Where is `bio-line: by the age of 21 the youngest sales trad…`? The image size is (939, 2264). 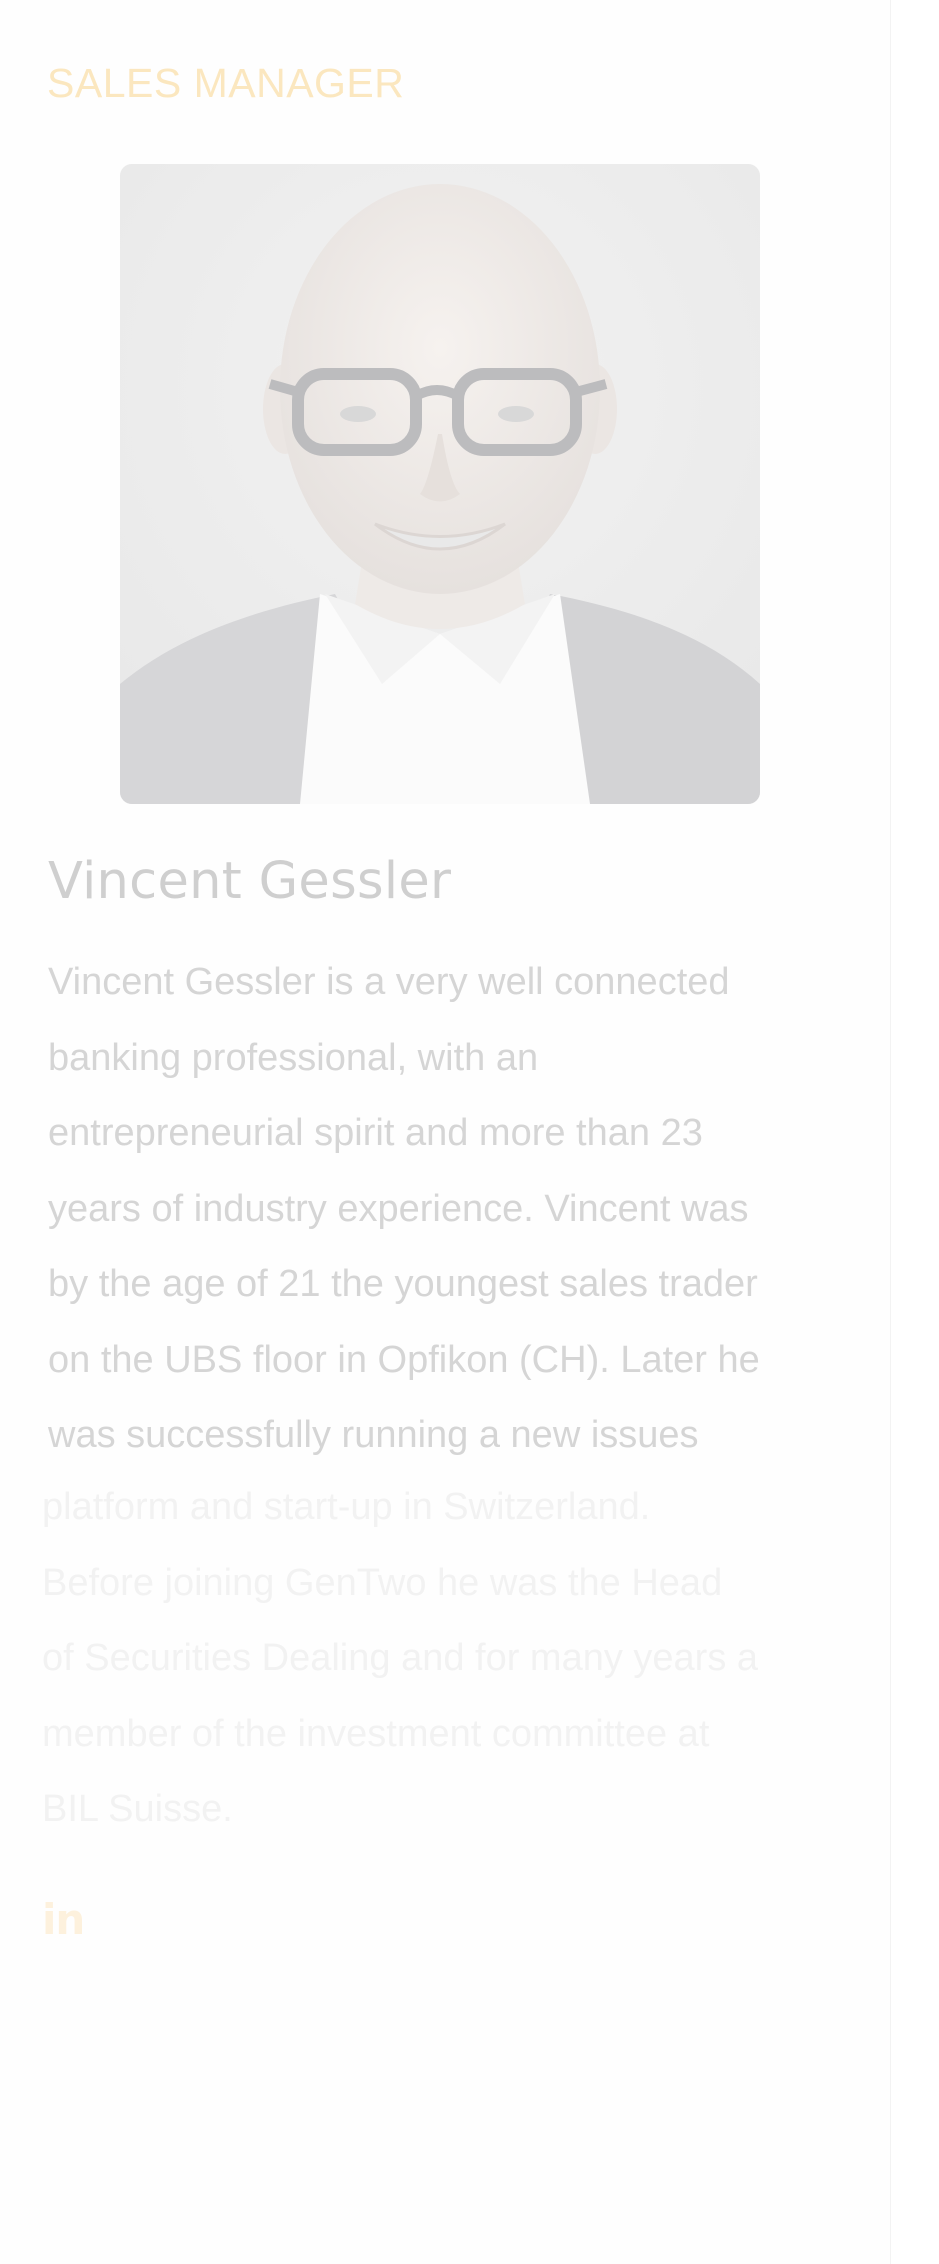
bio-line: by the age of 21 the youngest sales trad… is located at coordinates (403, 1284).